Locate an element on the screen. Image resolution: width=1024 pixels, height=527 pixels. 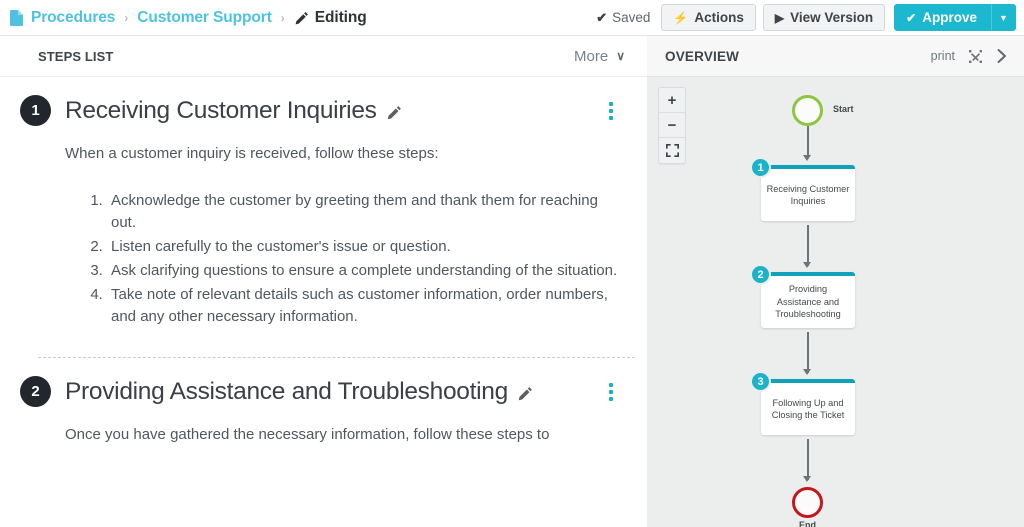
flow-node-label: Providing Assistance and Troubleshooting is located at coordinates (808, 302).